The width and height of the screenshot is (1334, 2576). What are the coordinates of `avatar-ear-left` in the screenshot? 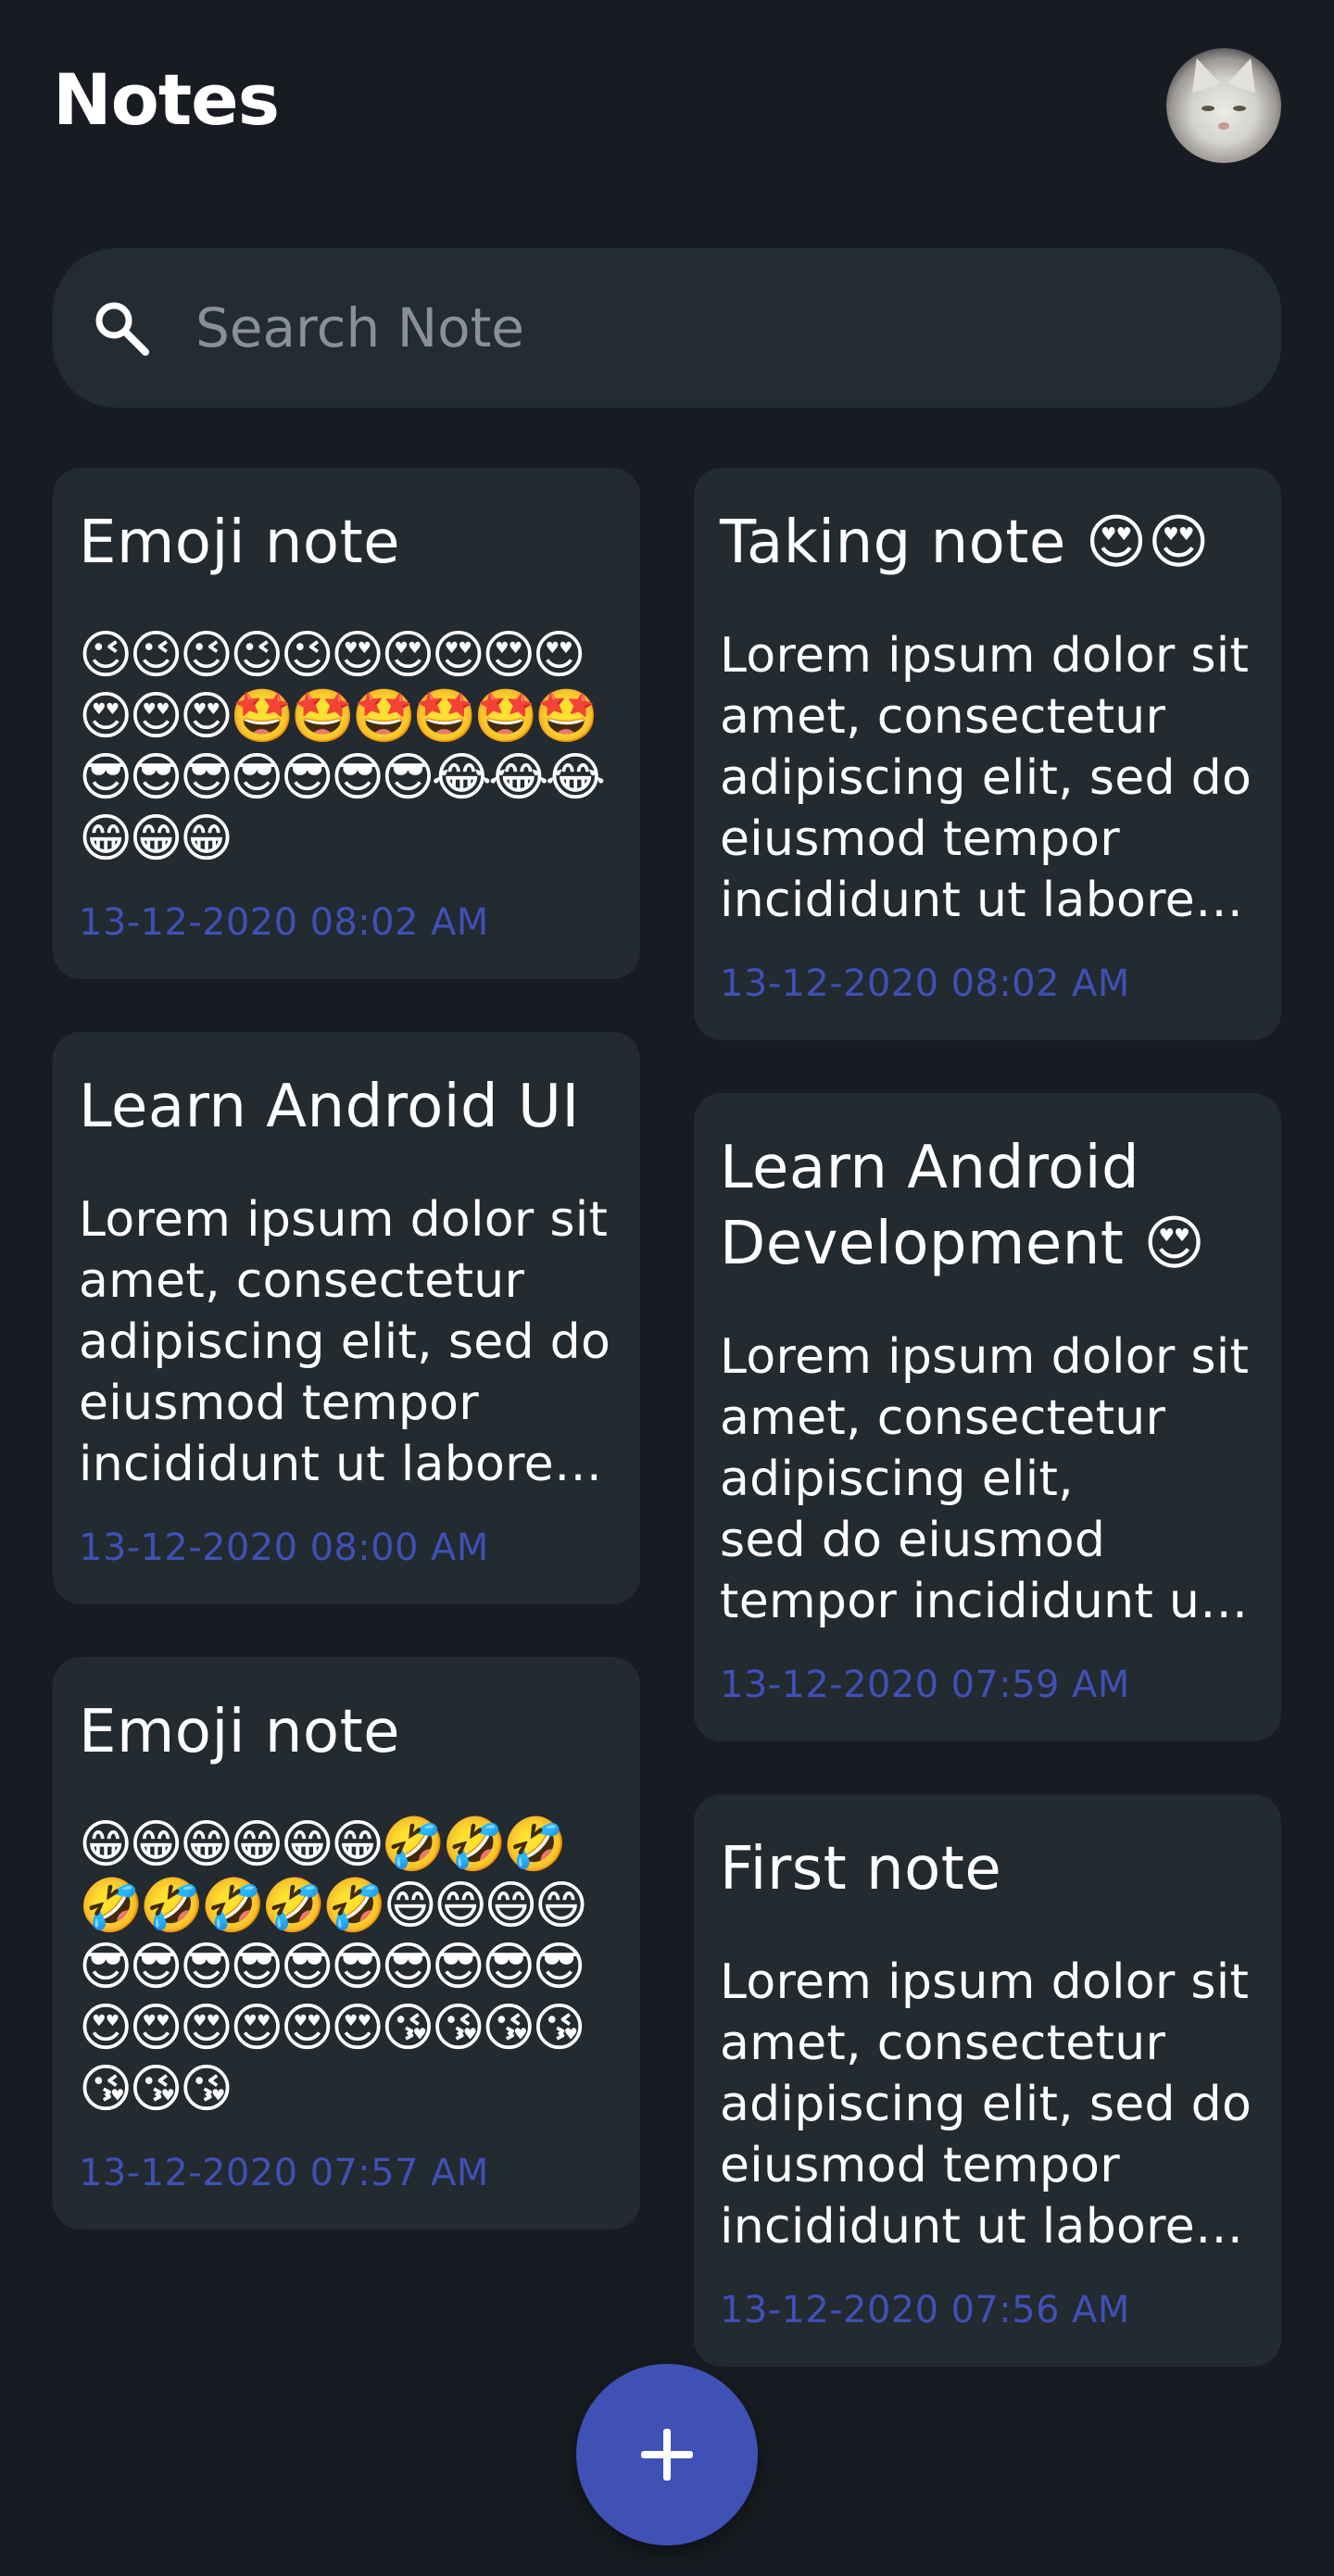 It's located at (1201, 73).